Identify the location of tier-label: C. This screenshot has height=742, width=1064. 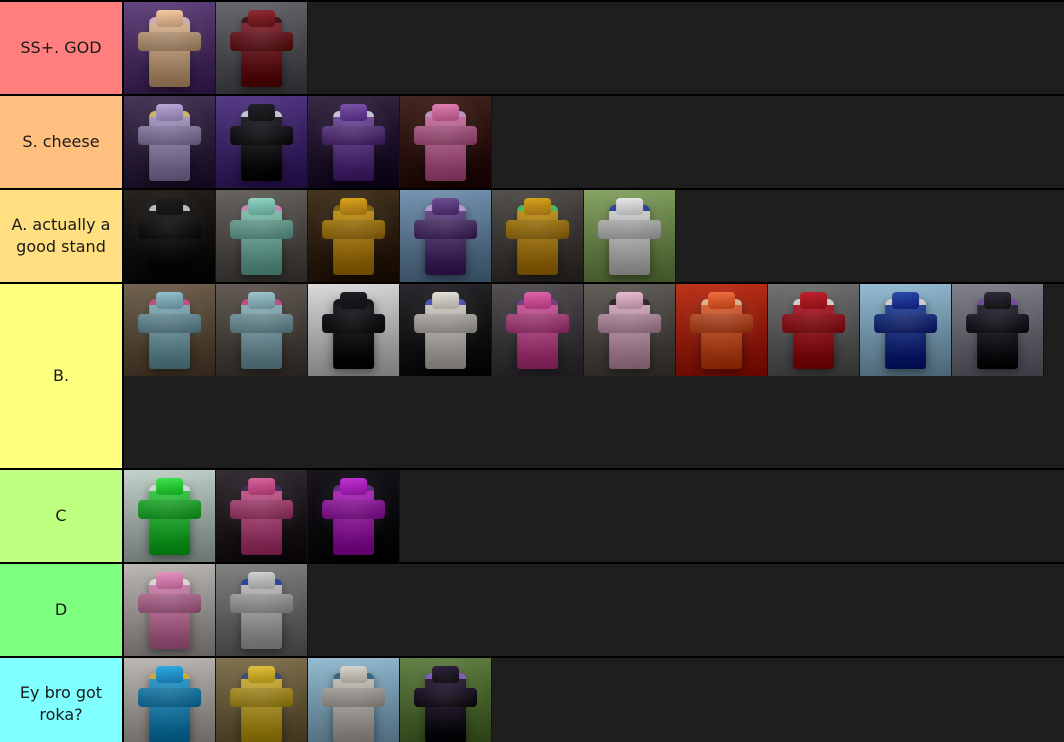
(62, 516).